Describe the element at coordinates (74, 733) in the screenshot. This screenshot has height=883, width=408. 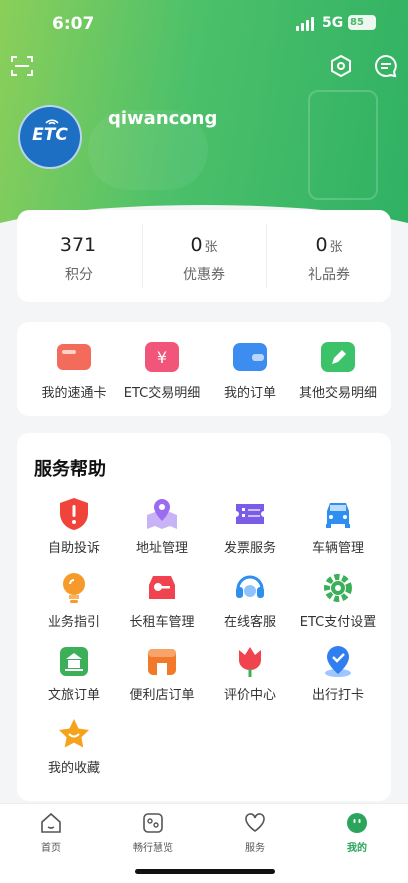
I see `star-icon` at that location.